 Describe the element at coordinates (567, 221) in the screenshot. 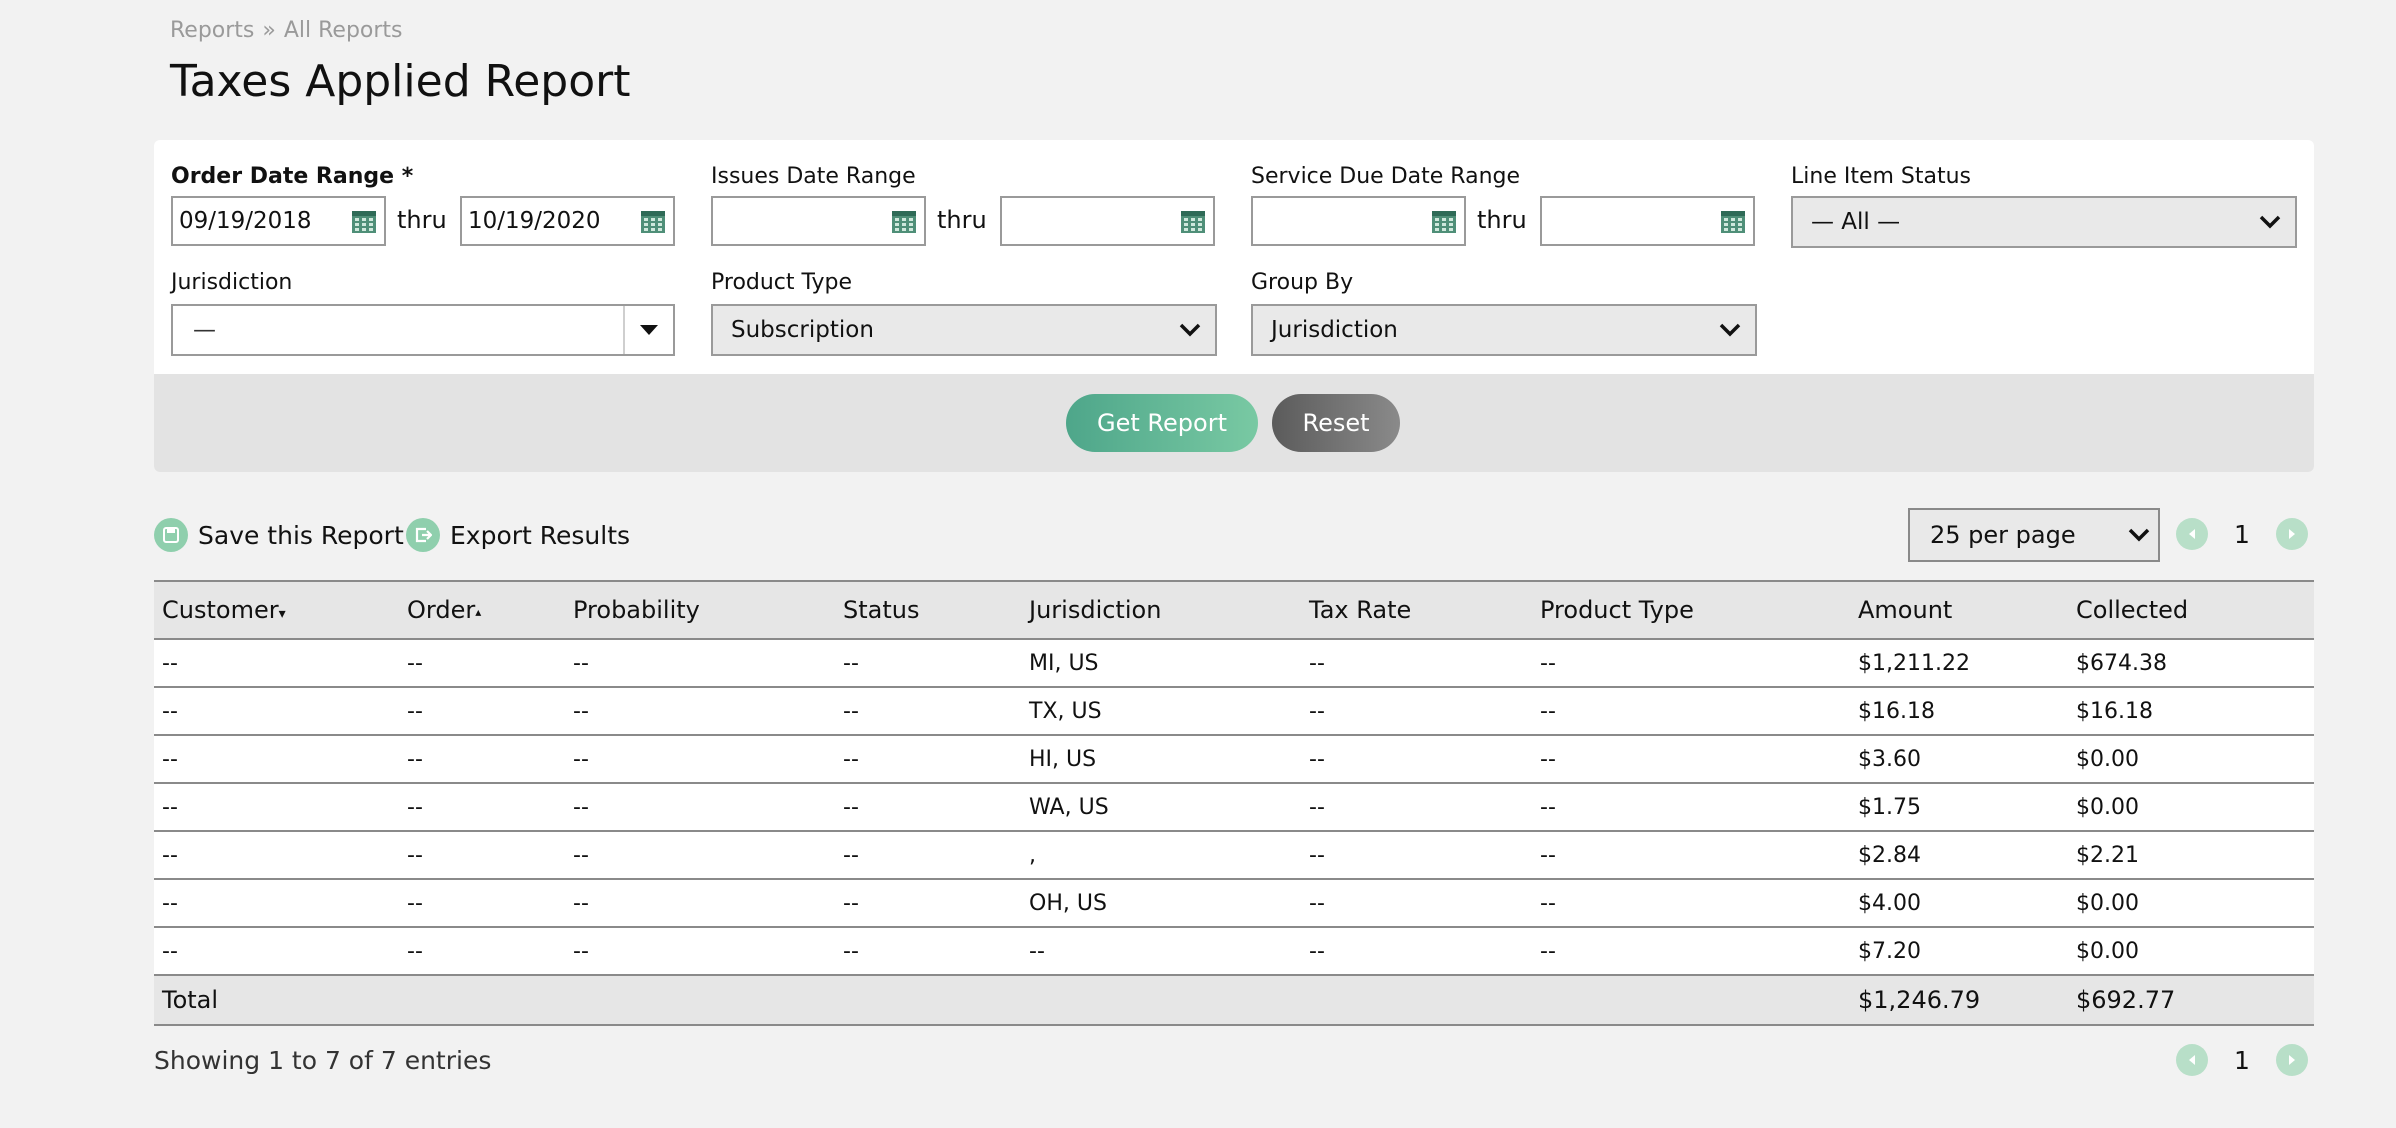

I see `order-date-to-input: 10/19/2020` at that location.